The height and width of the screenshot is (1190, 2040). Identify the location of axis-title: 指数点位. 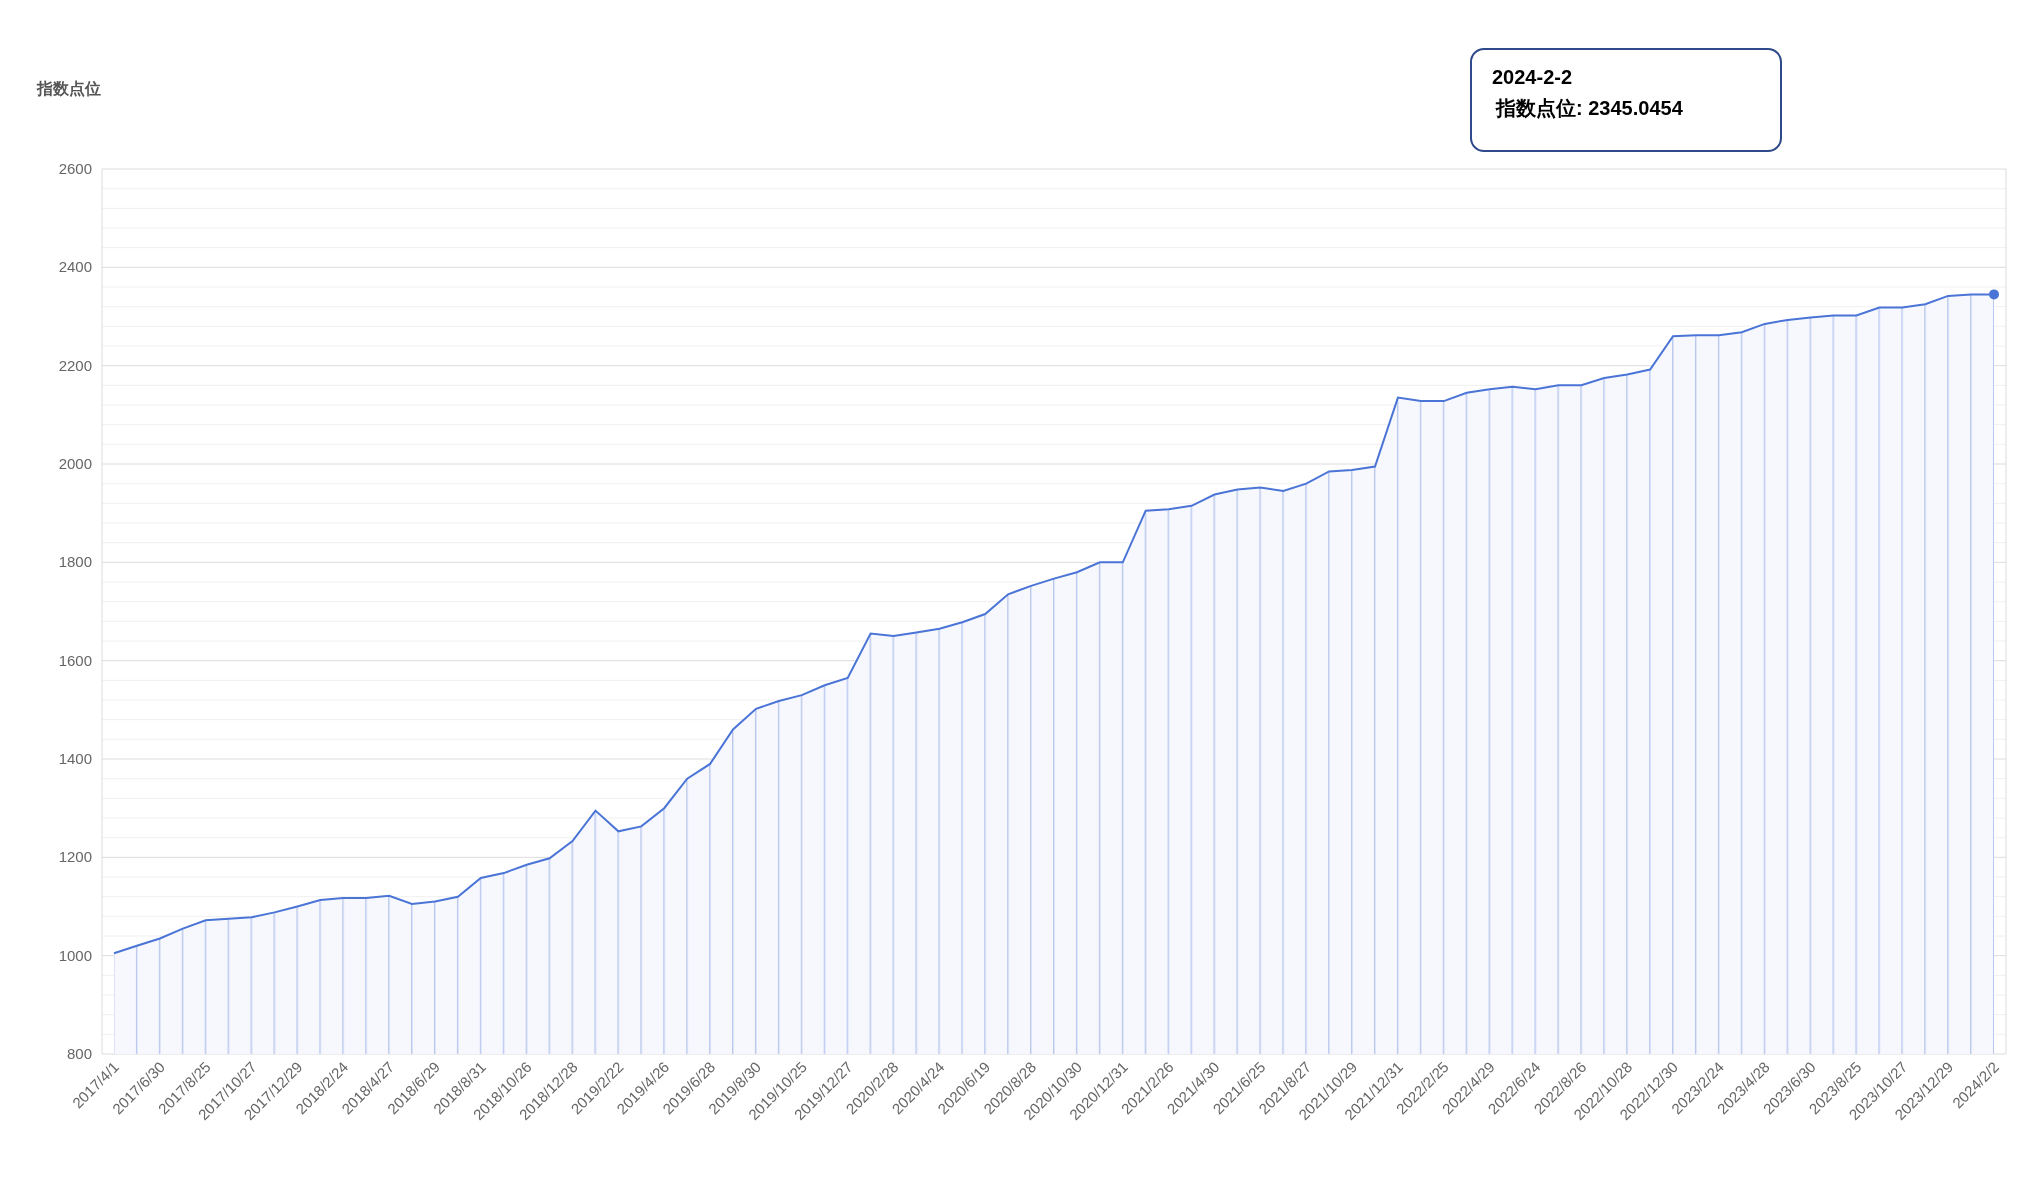
(69, 88).